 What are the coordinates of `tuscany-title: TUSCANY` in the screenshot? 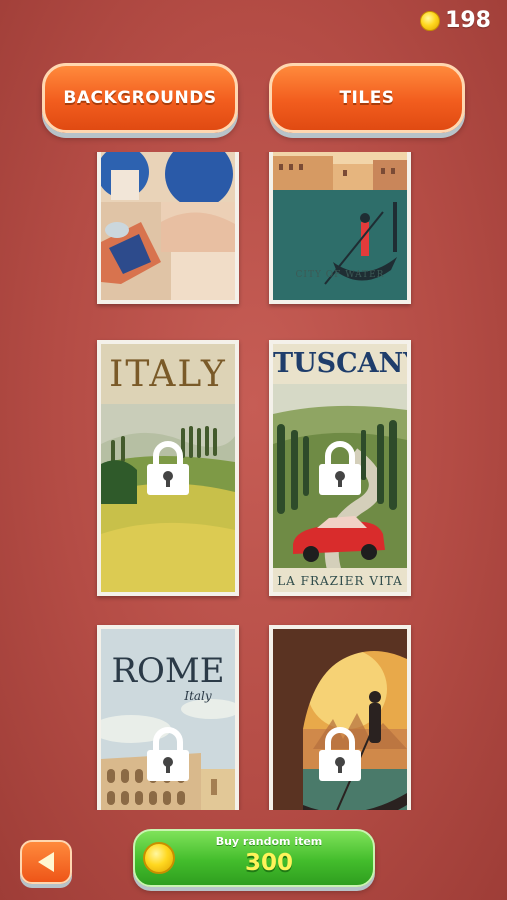 It's located at (340, 363).